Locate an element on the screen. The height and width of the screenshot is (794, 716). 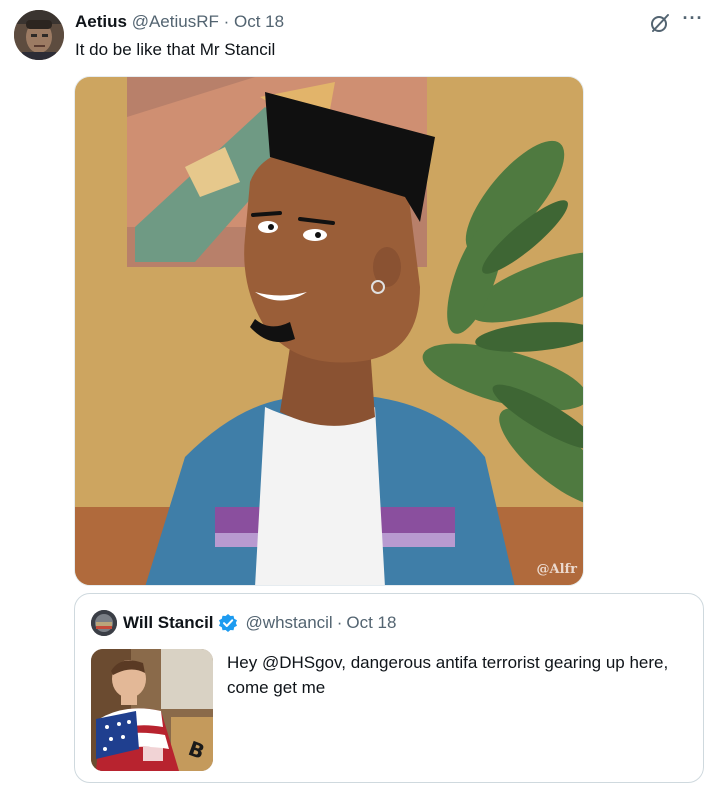
quoted-photo-image: B is located at coordinates (152, 710).